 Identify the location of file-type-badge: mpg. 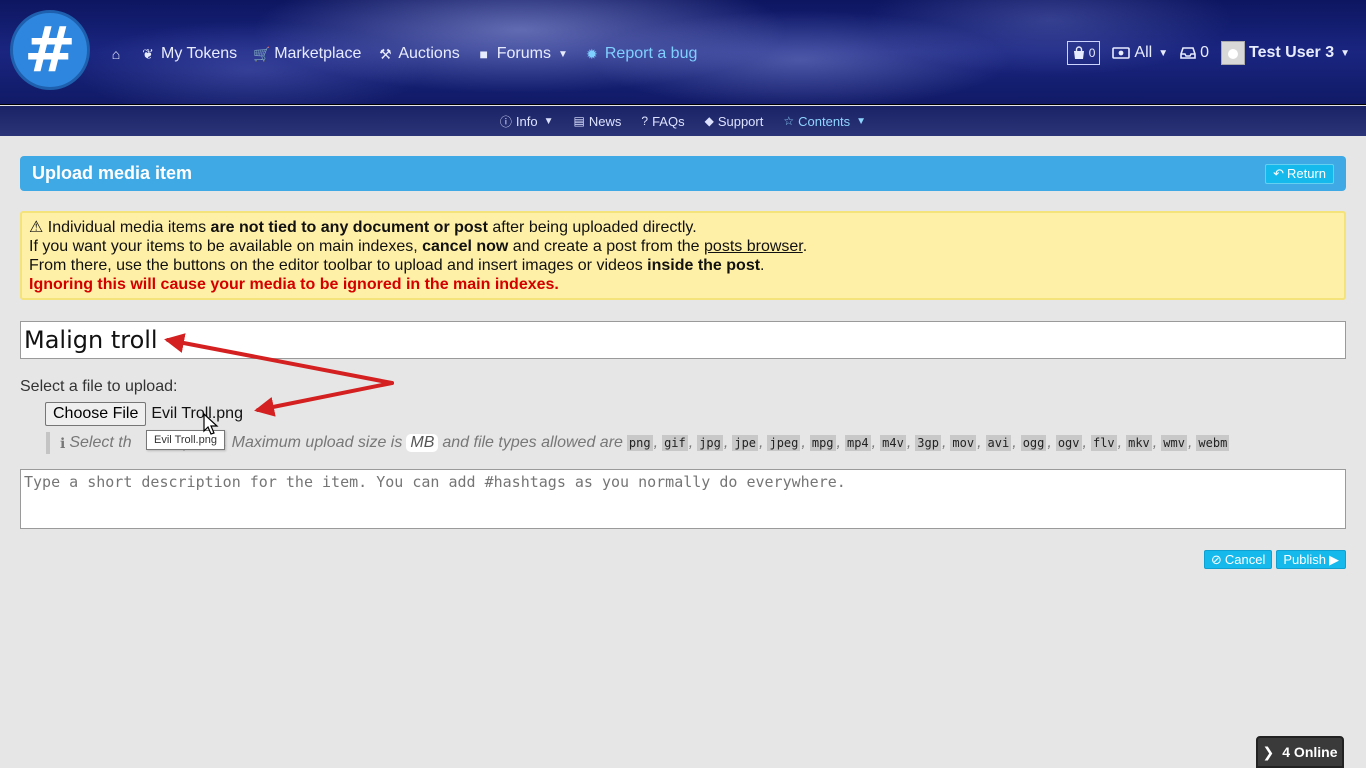
(822, 443).